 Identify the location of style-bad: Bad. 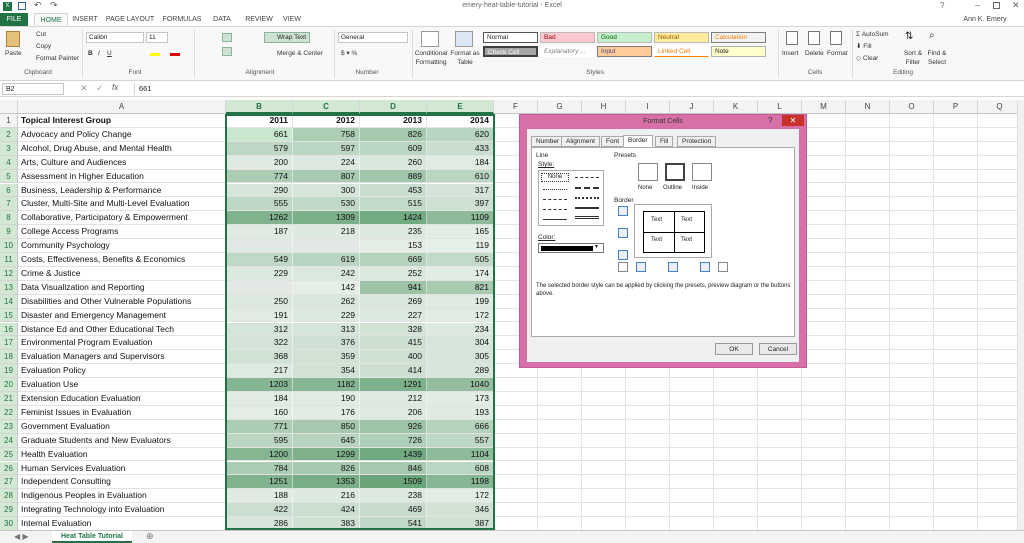
(567, 37).